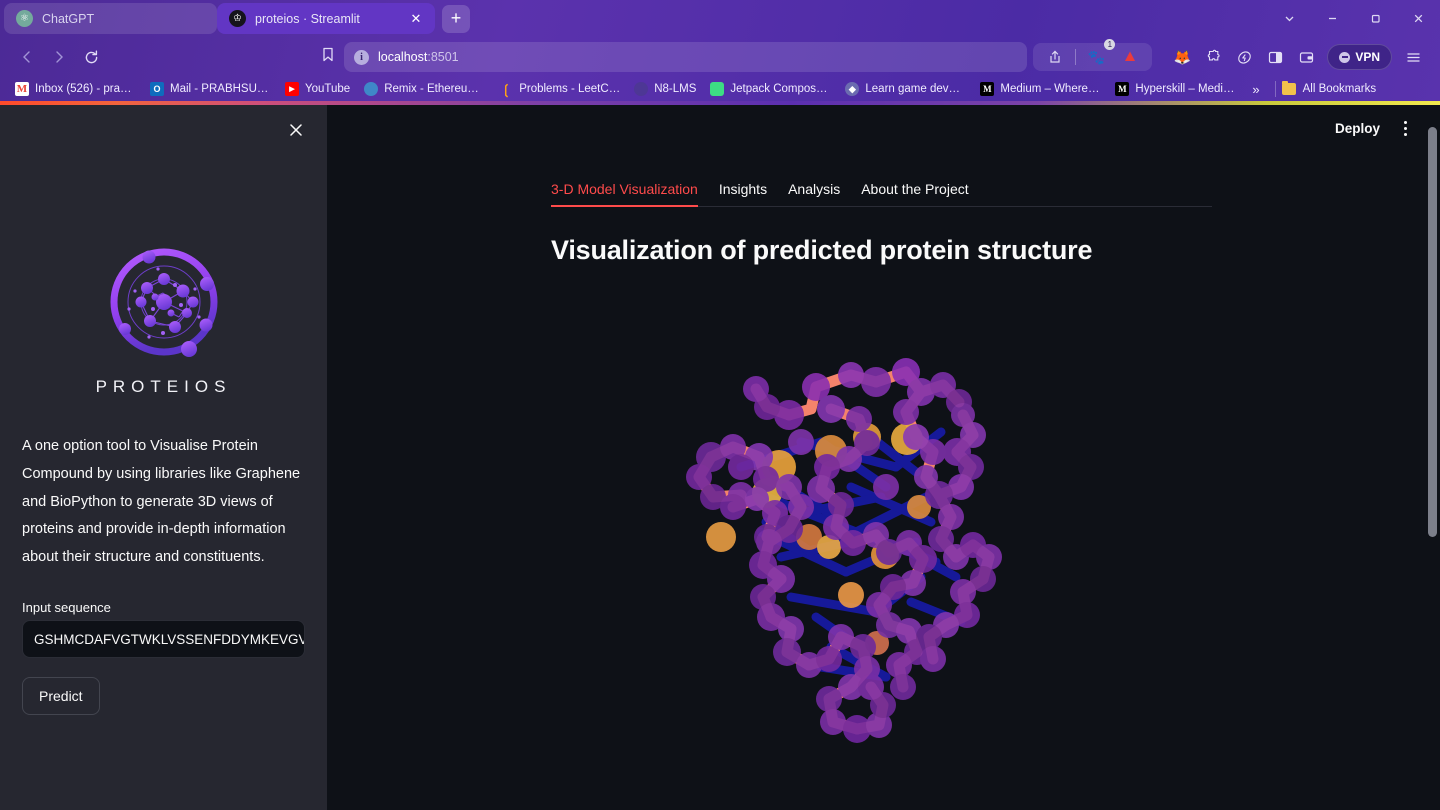 Image resolution: width=1440 pixels, height=810 pixels. What do you see at coordinates (1375, 18) in the screenshot?
I see `maximize-icon` at bounding box center [1375, 18].